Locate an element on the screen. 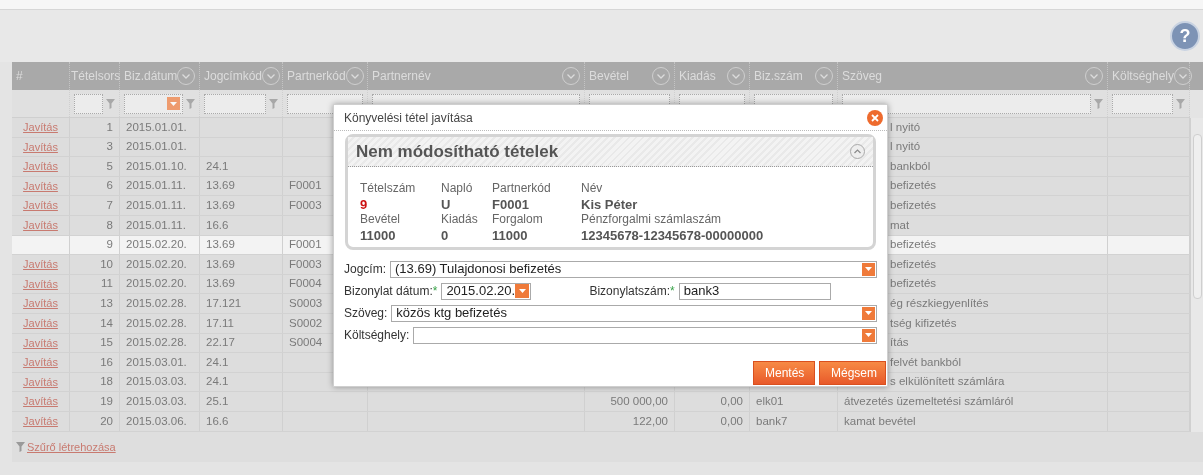  form-label: Jogcím: is located at coordinates (365, 269).